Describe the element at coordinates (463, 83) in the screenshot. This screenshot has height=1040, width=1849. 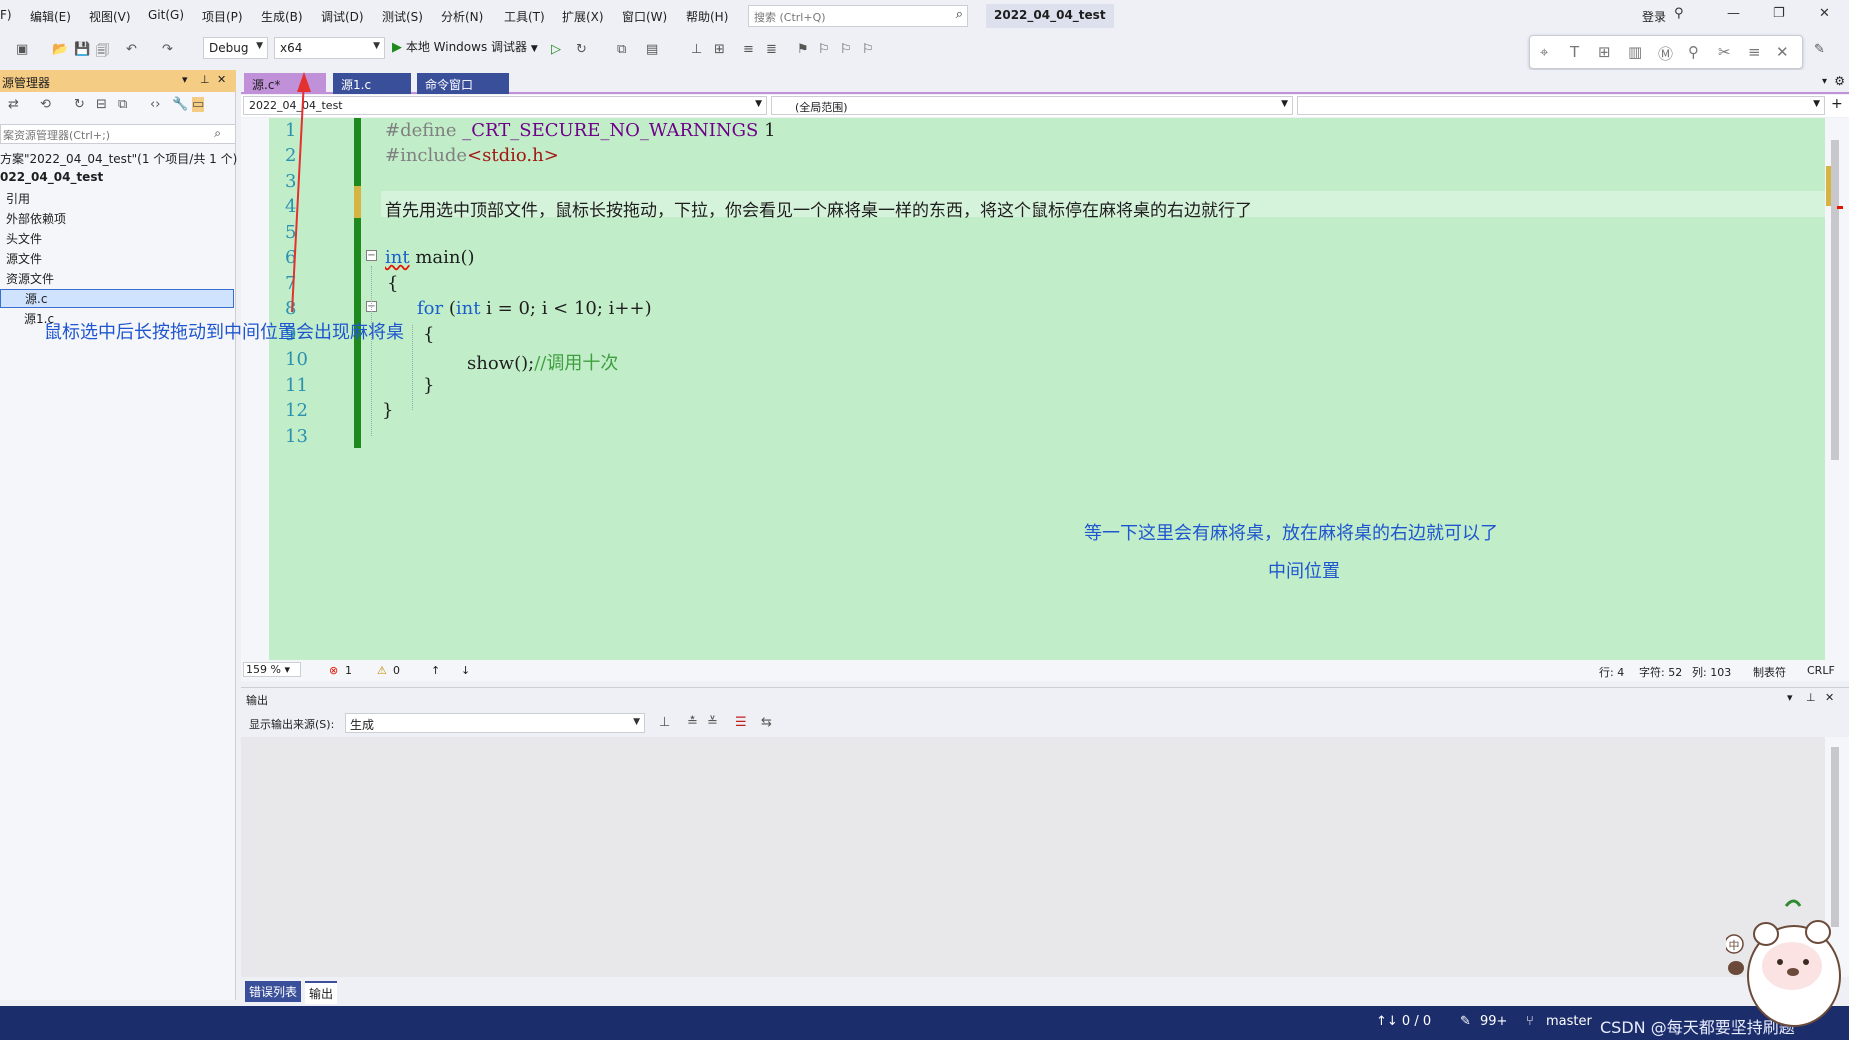
I see `tab-command-window: 命令窗口` at that location.